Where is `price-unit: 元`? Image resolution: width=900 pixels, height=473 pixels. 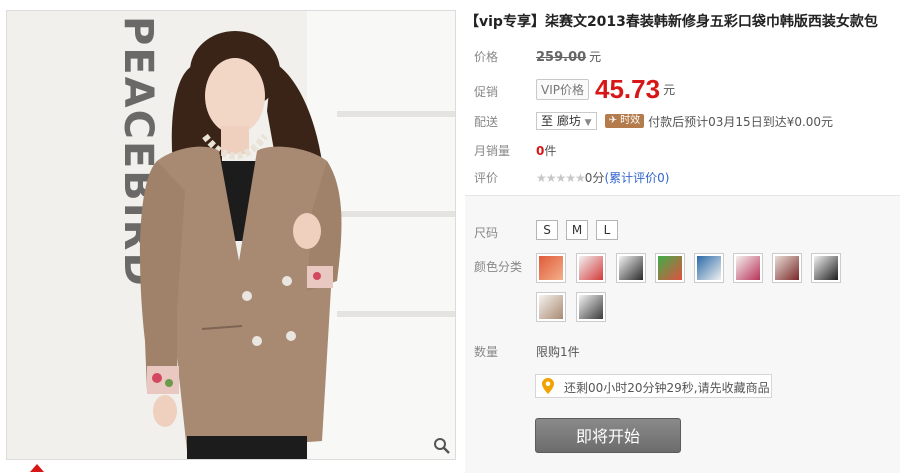
price-unit: 元 is located at coordinates (595, 57).